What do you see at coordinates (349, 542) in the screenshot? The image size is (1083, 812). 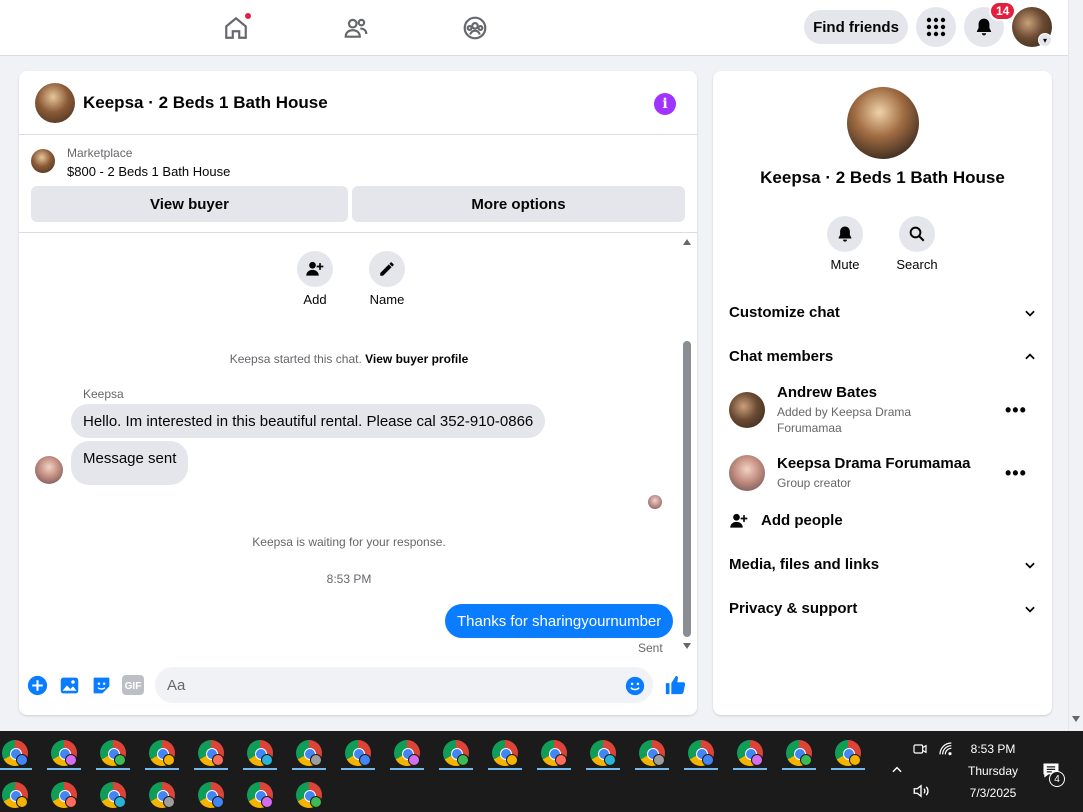 I see `waiting-notice: Keepsa is waiting for your response.` at bounding box center [349, 542].